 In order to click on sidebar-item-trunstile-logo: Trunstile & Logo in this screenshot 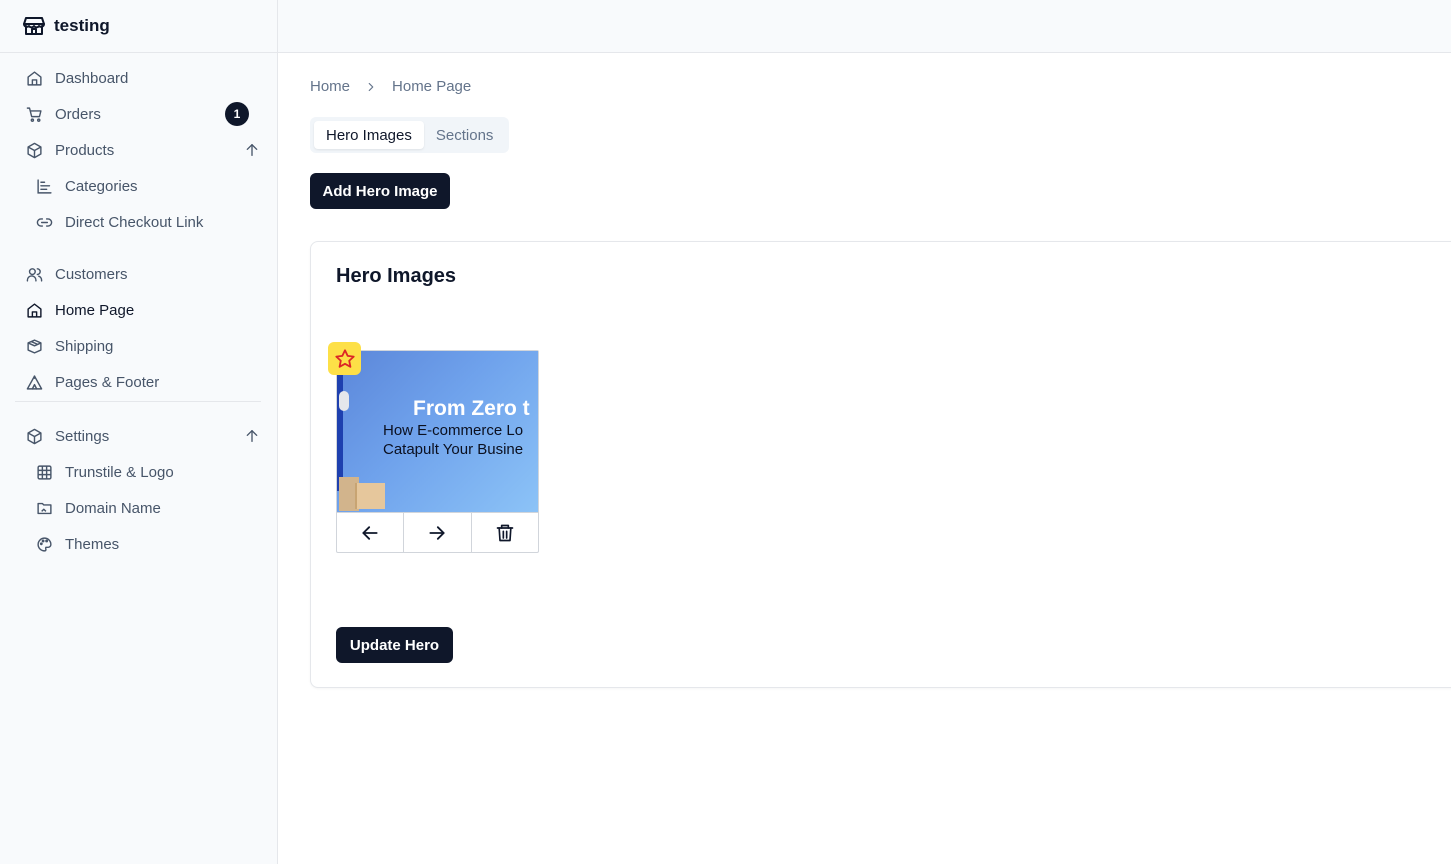, I will do `click(138, 472)`.